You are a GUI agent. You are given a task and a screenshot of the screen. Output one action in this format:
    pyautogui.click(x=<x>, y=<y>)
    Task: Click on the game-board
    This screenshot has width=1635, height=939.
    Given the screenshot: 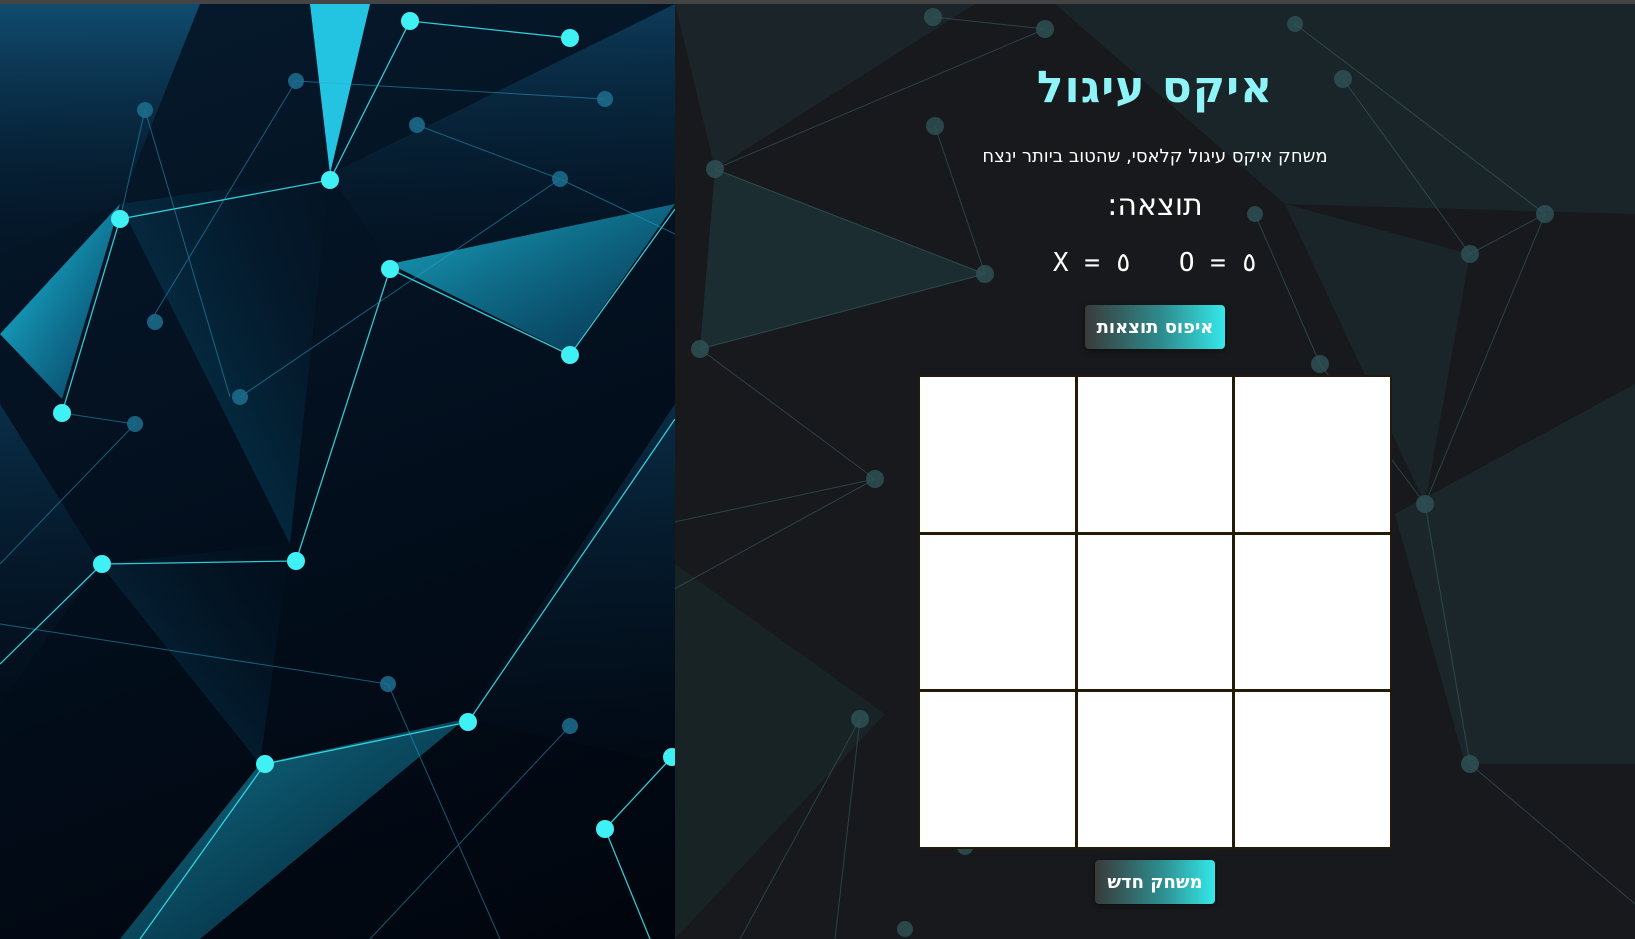 What is the action you would take?
    pyautogui.click(x=1155, y=612)
    